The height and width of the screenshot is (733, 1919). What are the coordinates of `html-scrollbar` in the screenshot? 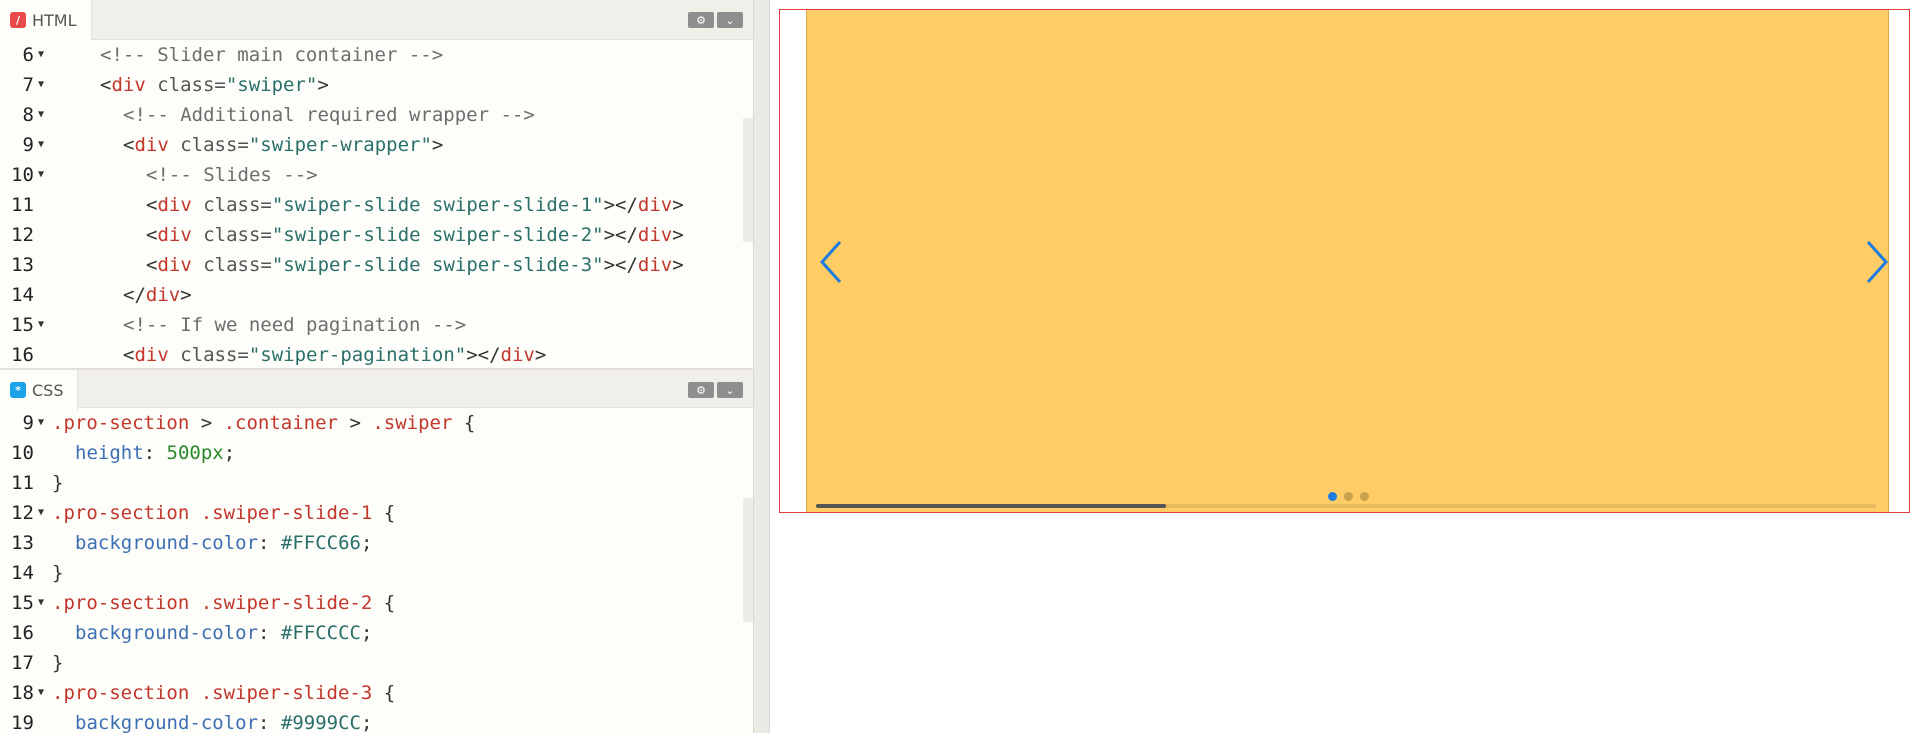 It's located at (748, 180).